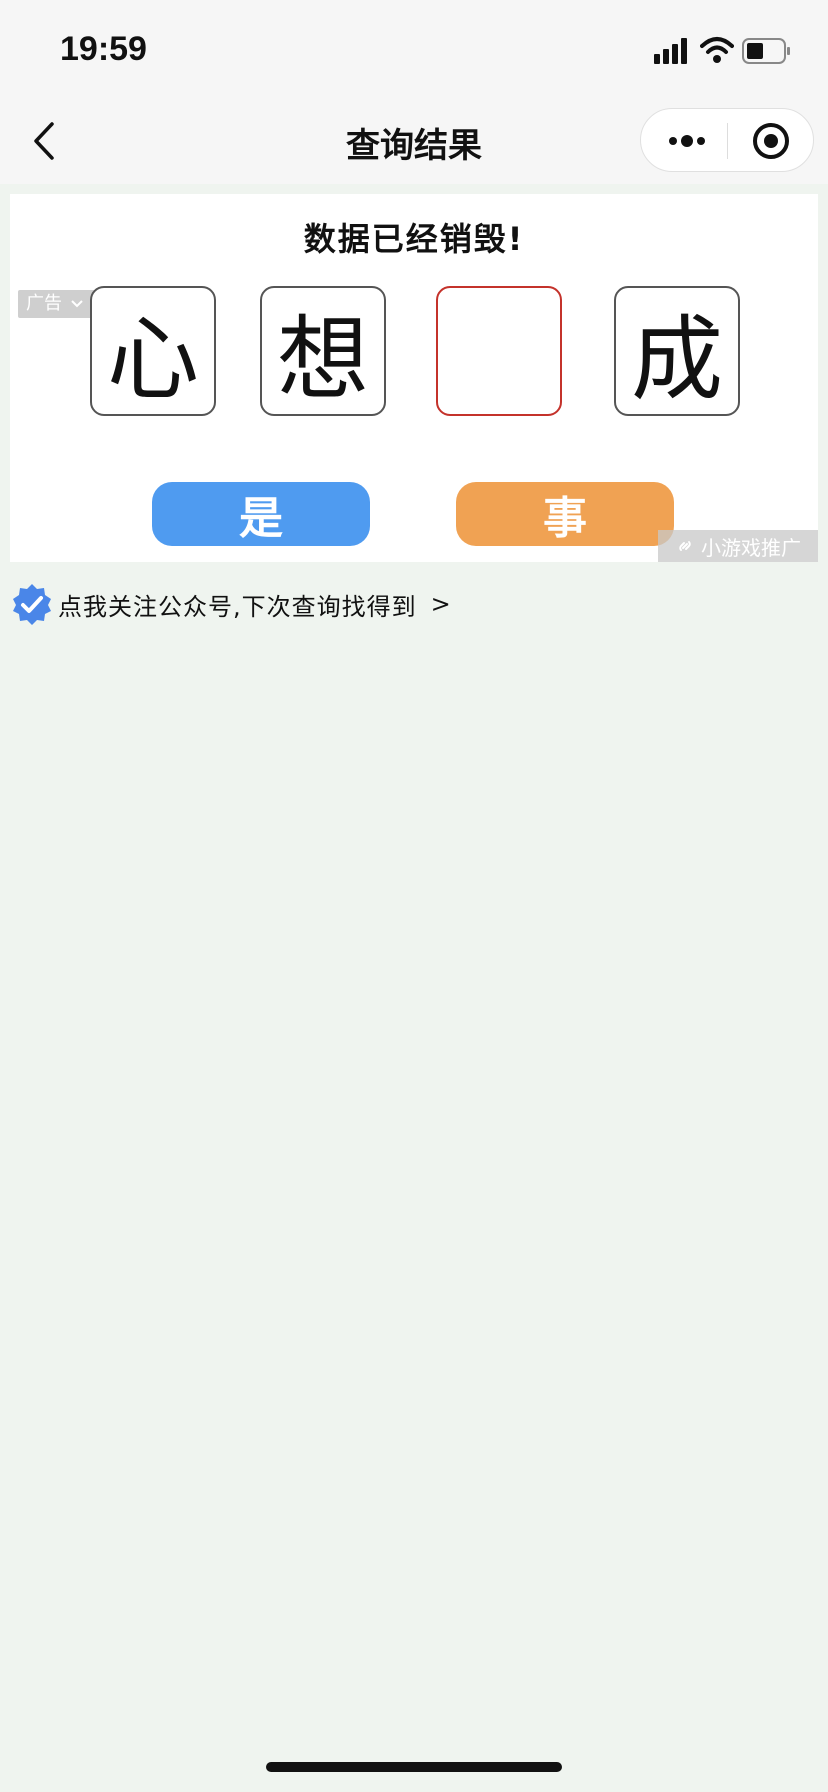 Image resolution: width=828 pixels, height=1792 pixels. Describe the element at coordinates (414, 48) in the screenshot. I see `status-bar: 19:59` at that location.